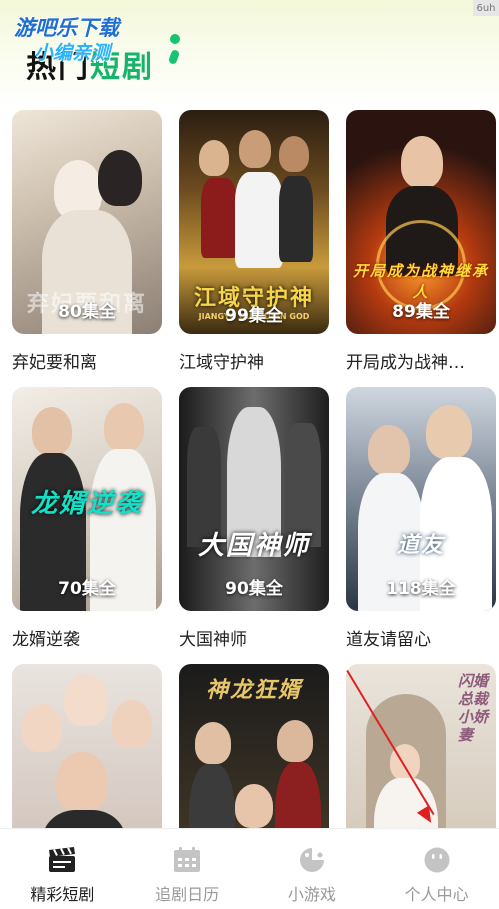 The image size is (499, 909). I want to click on drama-card: 弃妃要和离 80集全 弃妃要和离, so click(87, 248).